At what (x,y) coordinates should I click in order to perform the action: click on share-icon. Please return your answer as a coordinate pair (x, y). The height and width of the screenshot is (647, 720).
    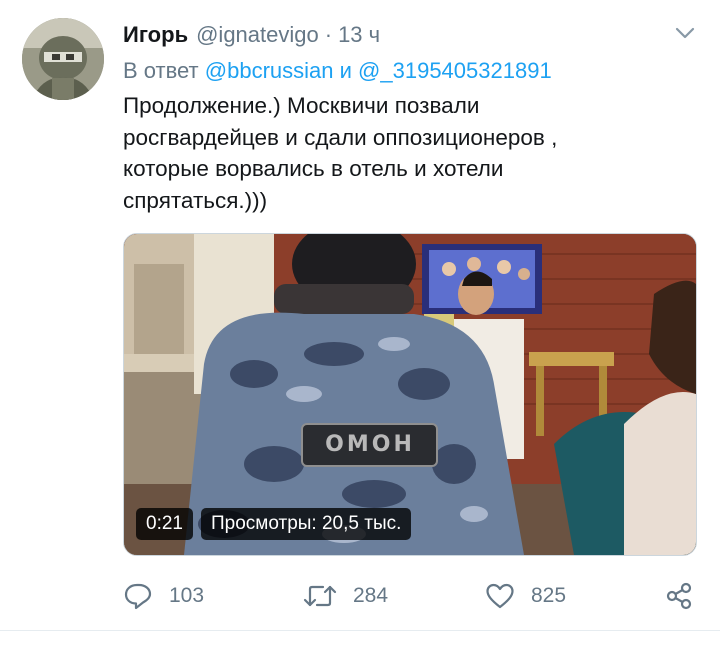
    Looking at the image, I should click on (679, 596).